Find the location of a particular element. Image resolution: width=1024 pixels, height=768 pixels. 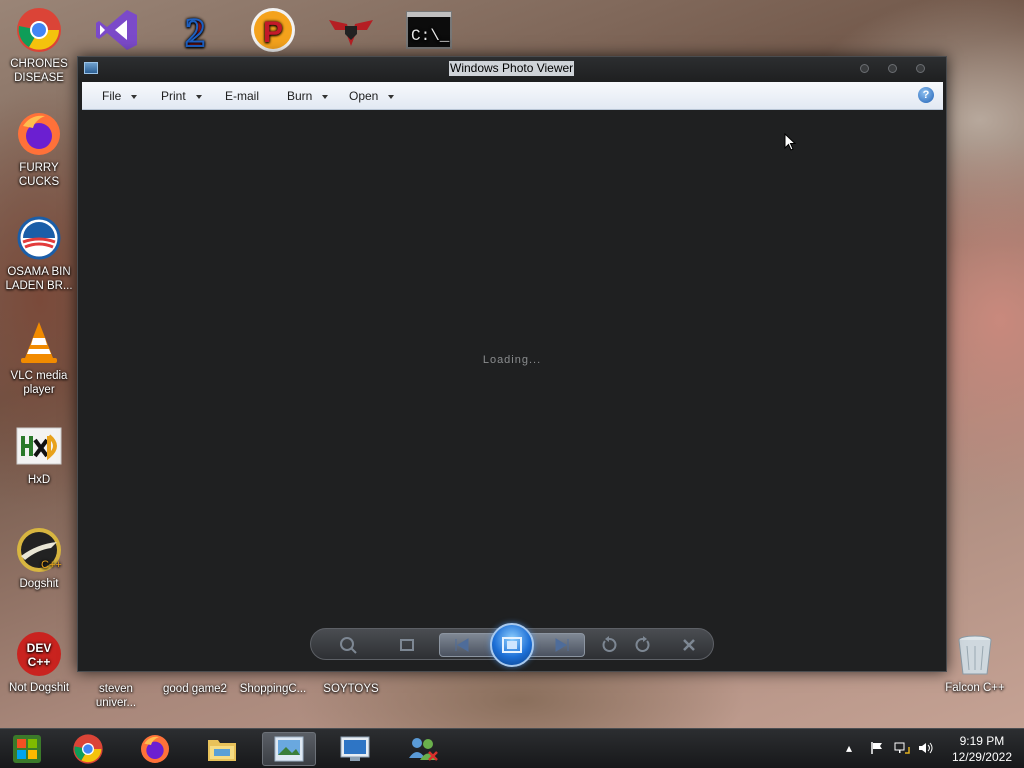

mouse-cursor-icon is located at coordinates (790, 142).